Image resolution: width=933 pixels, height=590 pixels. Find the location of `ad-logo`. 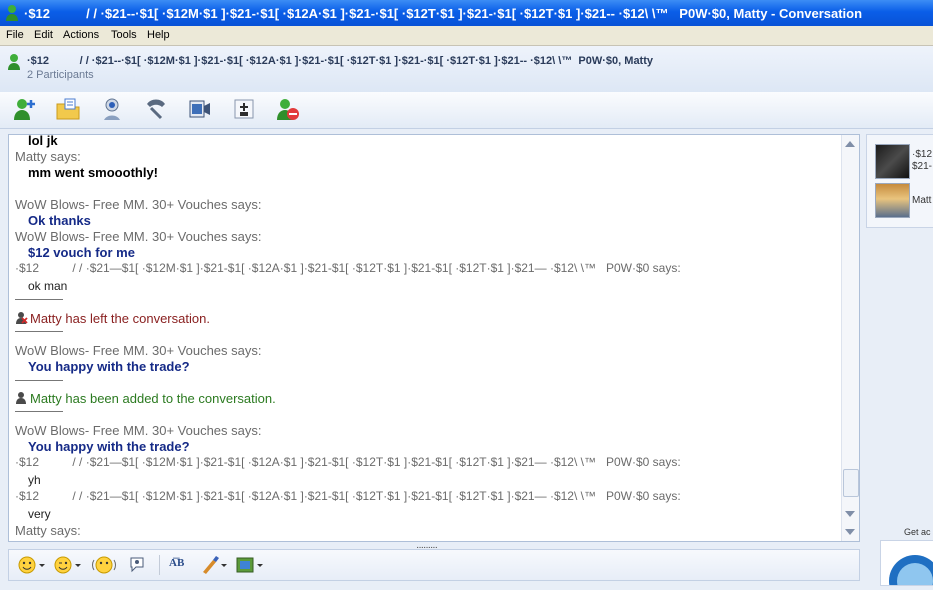

ad-logo is located at coordinates (906, 565).